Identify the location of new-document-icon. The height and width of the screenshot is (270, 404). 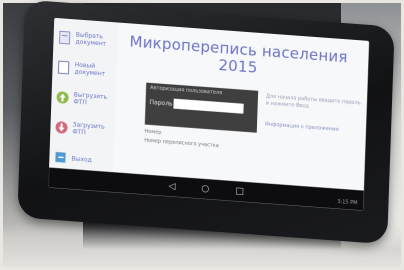
(63, 67).